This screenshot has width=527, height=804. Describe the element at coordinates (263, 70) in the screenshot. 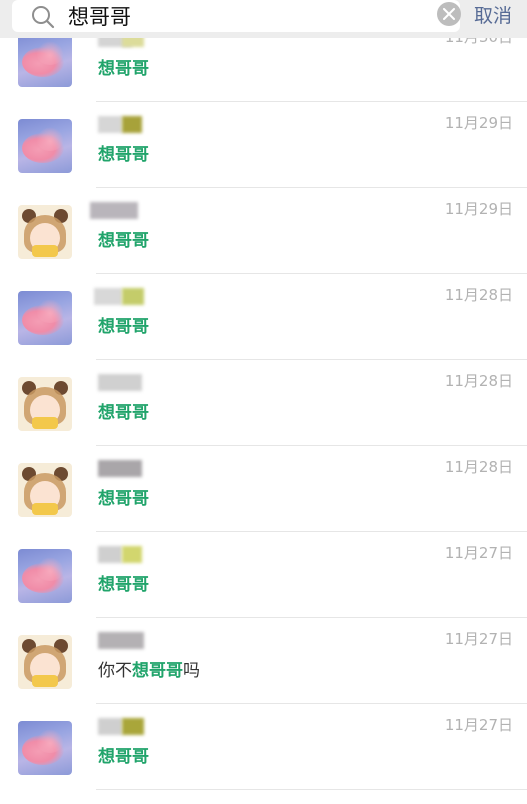

I see `search-result-row: 11月30日想哥哥` at that location.